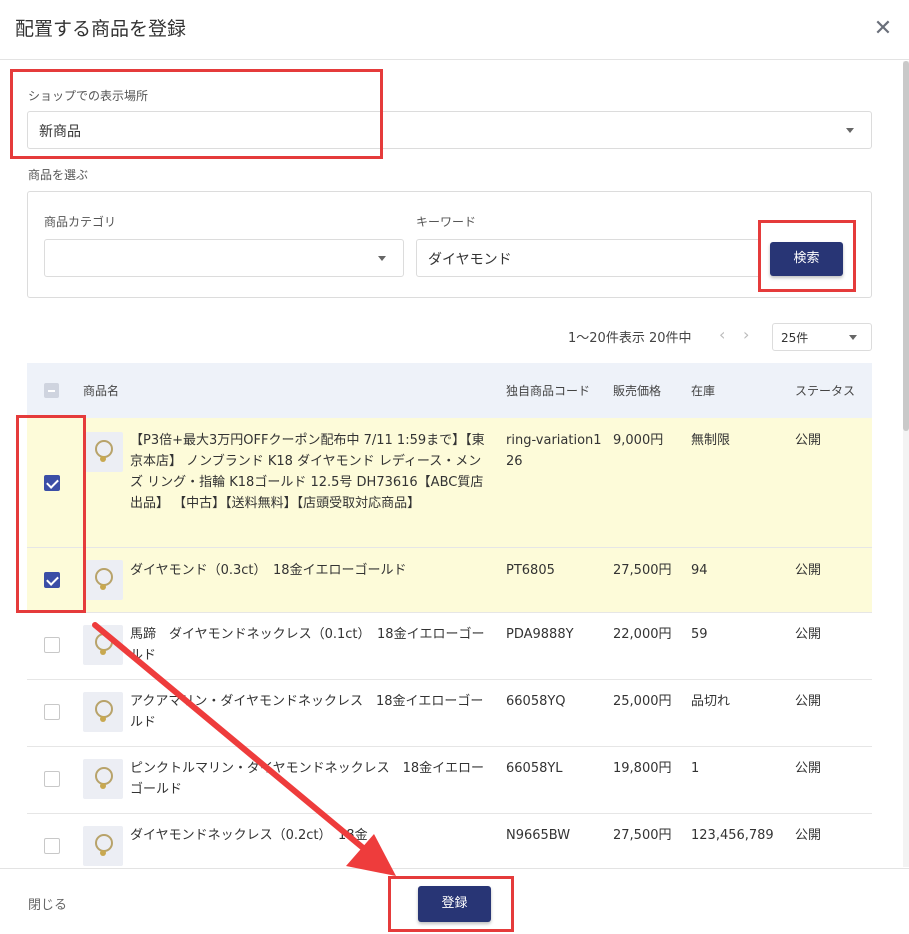  Describe the element at coordinates (711, 701) in the screenshot. I see `product-stock: 品切れ` at that location.